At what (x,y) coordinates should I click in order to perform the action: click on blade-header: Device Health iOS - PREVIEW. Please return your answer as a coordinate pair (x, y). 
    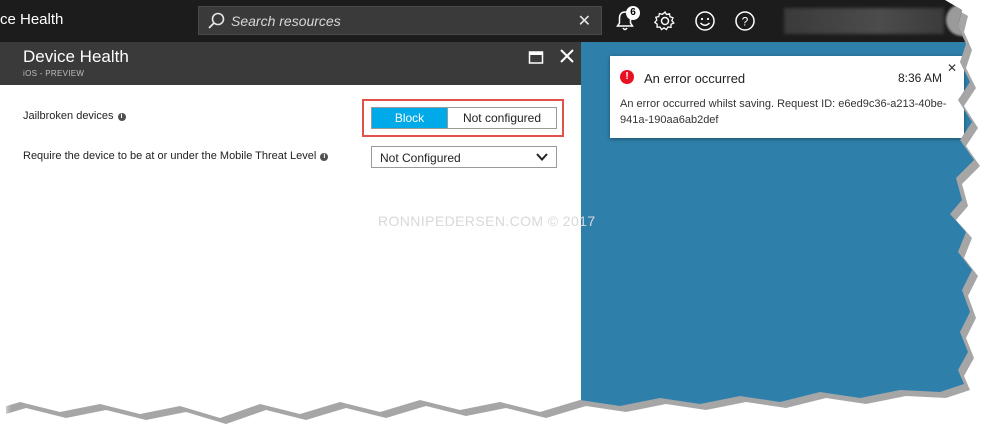
    Looking at the image, I should click on (290, 63).